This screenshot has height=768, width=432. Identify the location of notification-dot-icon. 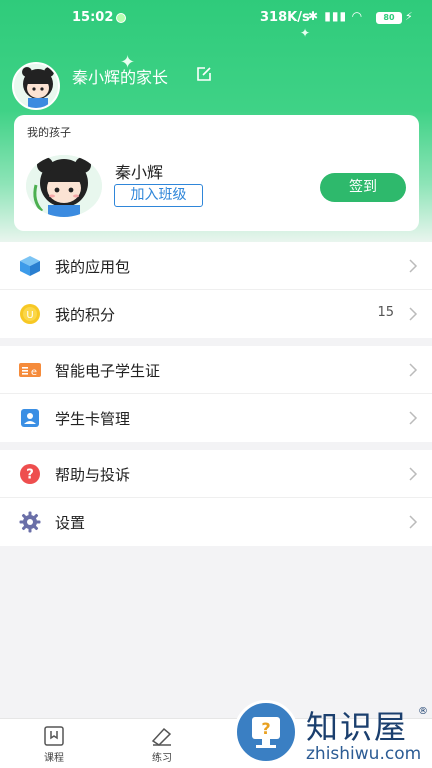
(121, 18).